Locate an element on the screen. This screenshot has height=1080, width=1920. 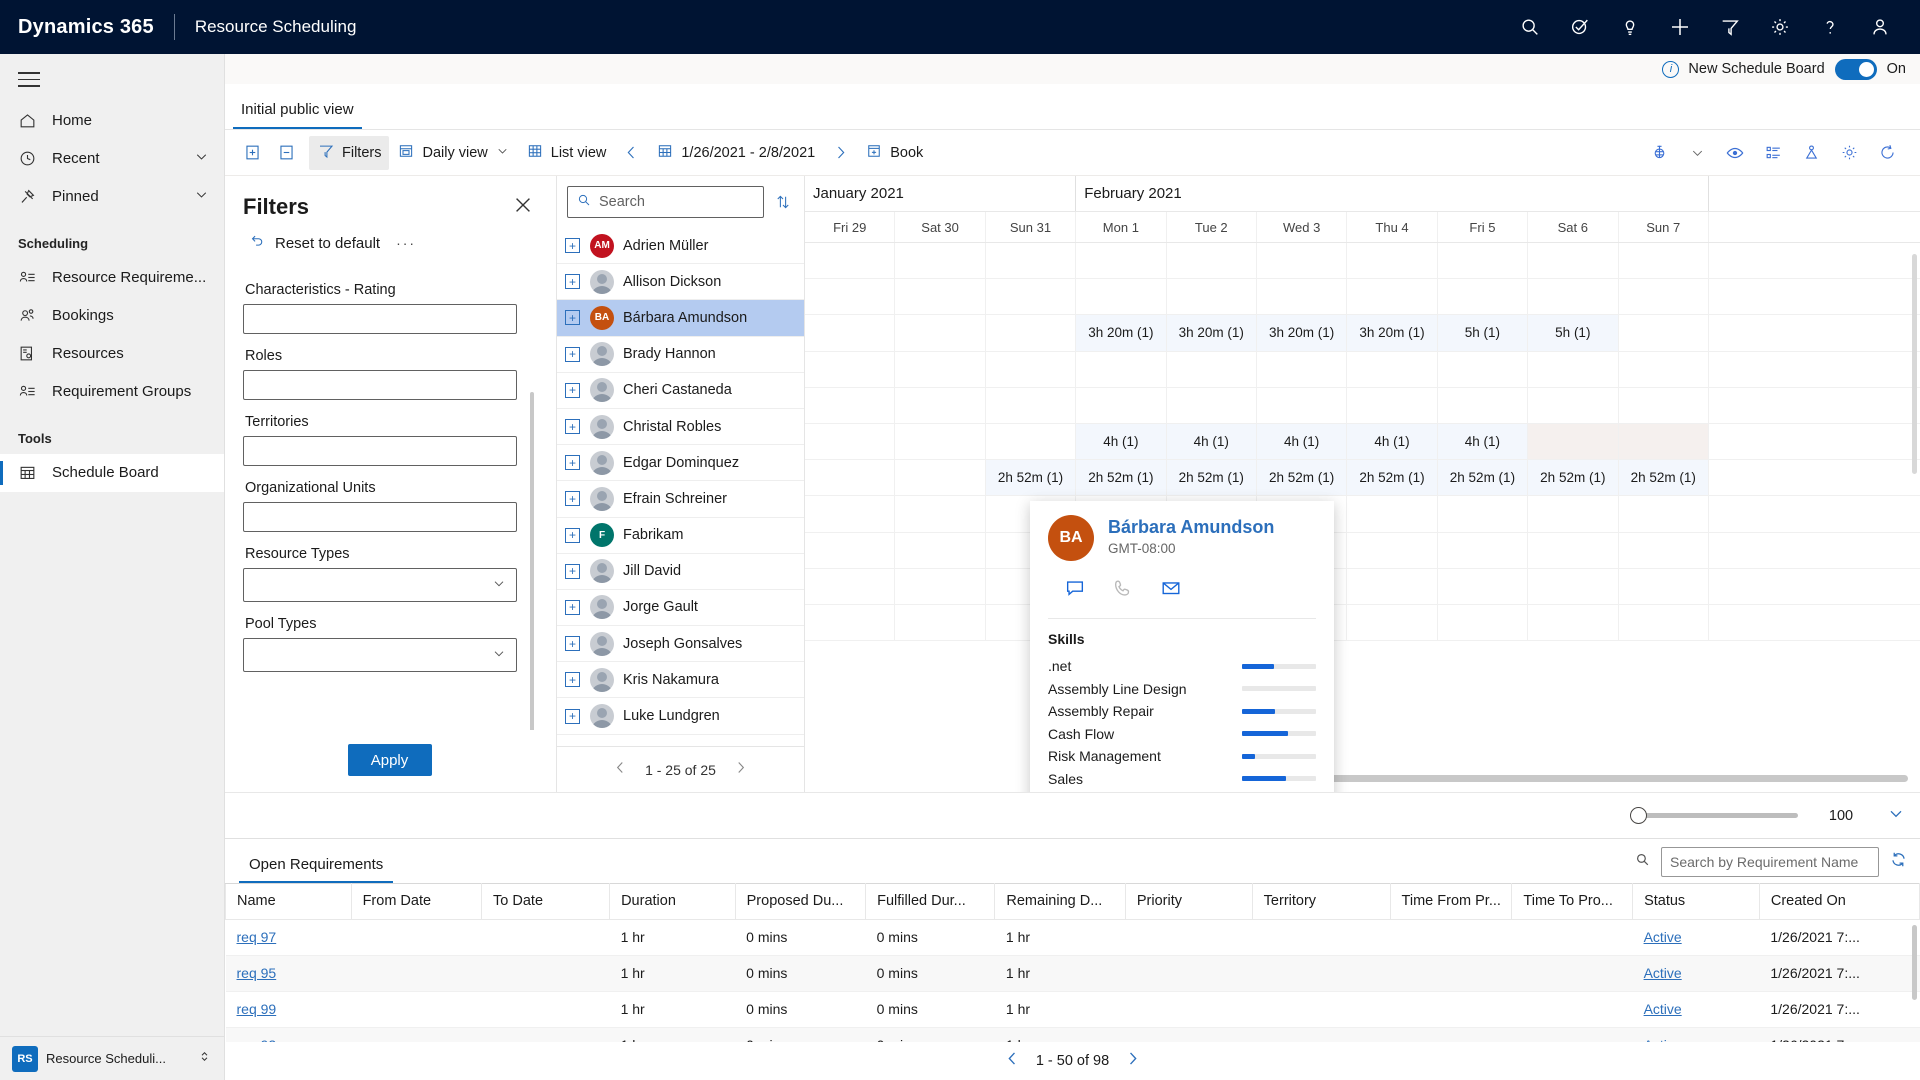
sidebar-item-recent: Recent is located at coordinates (112, 159).